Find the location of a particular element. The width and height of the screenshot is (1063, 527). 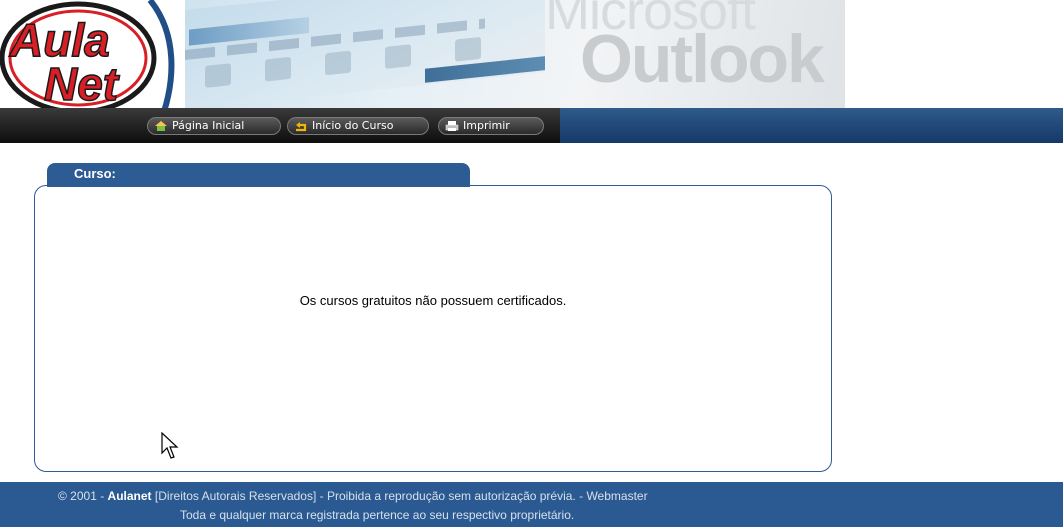

logo-text-net: Net is located at coordinates (82, 84).